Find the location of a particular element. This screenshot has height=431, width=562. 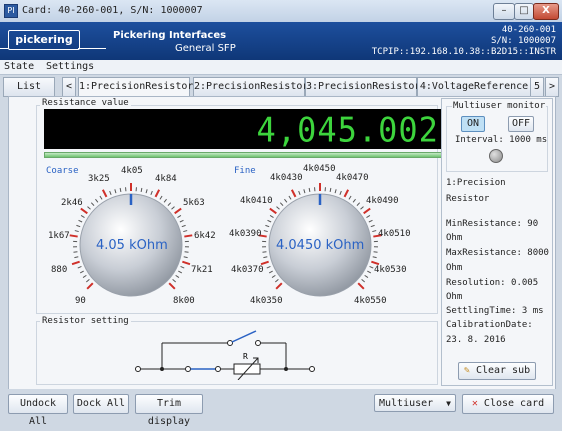

coarse-tick-label: 7k21 is located at coordinates (202, 270).